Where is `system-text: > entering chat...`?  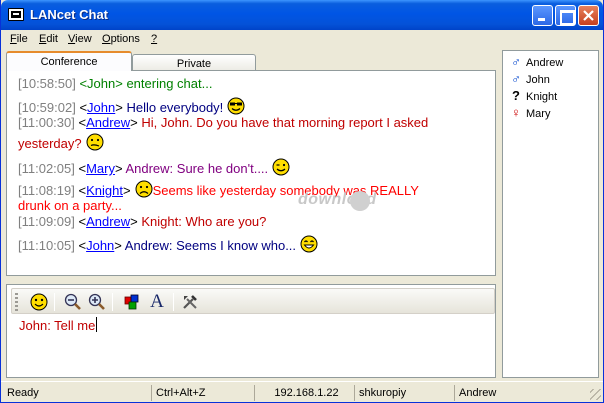
system-text: > entering chat... is located at coordinates (164, 83).